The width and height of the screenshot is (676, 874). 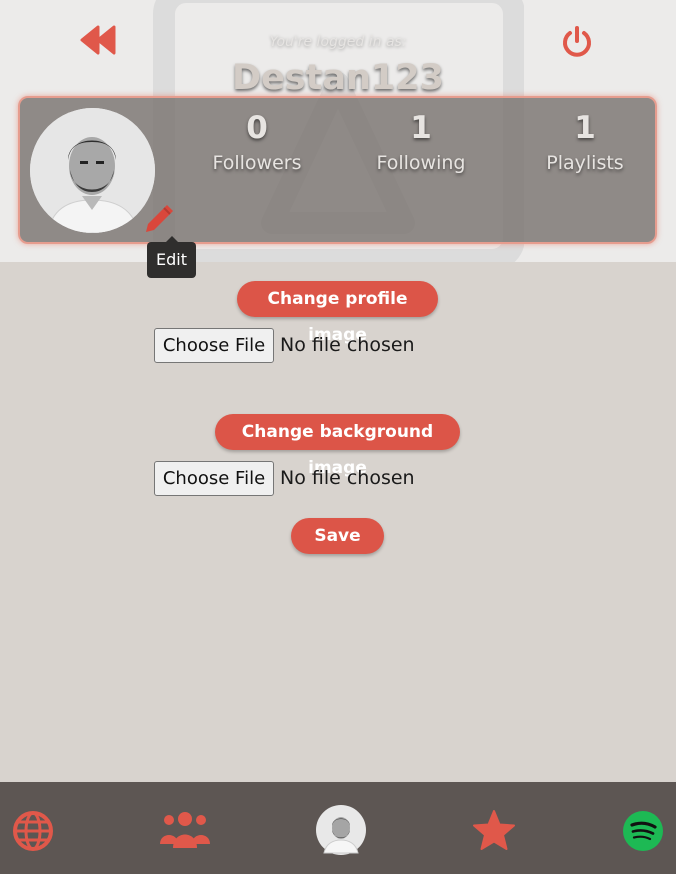 I want to click on users-icon, so click(x=185, y=830).